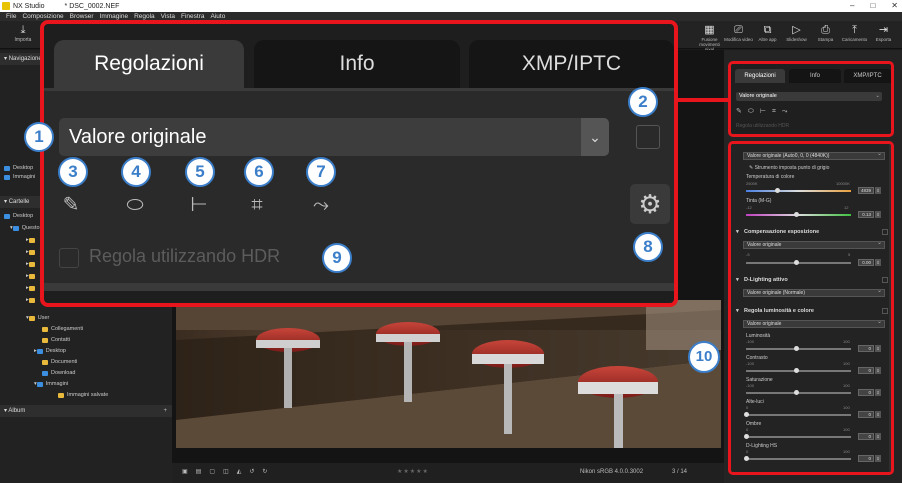 The image size is (902, 483). What do you see at coordinates (571, 64) in the screenshot?
I see `tab-xmp-iptc: XMP/IPTC` at bounding box center [571, 64].